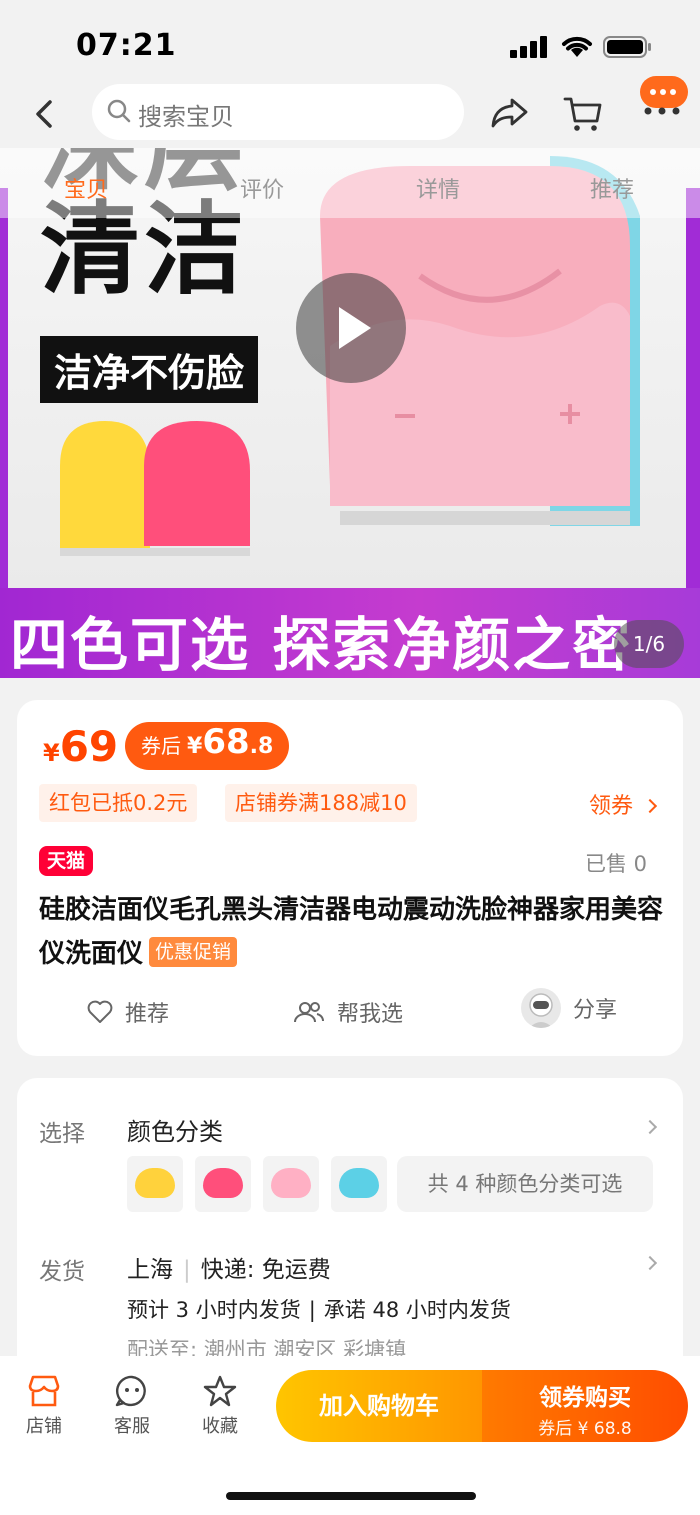  What do you see at coordinates (350, 183) in the screenshot?
I see `gallery-tabs: 宝贝 评价 详情 推荐` at bounding box center [350, 183].